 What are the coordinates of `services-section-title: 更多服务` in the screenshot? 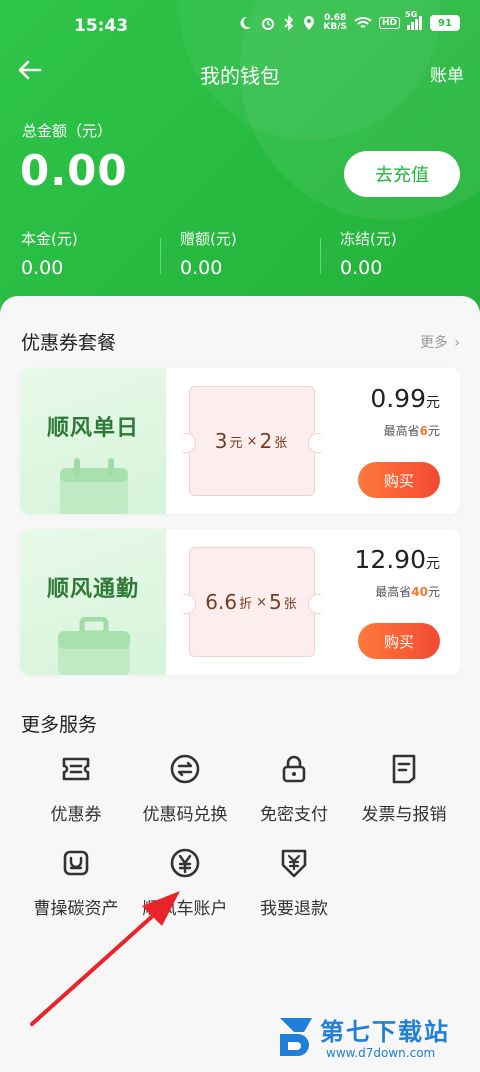 It's located at (59, 725).